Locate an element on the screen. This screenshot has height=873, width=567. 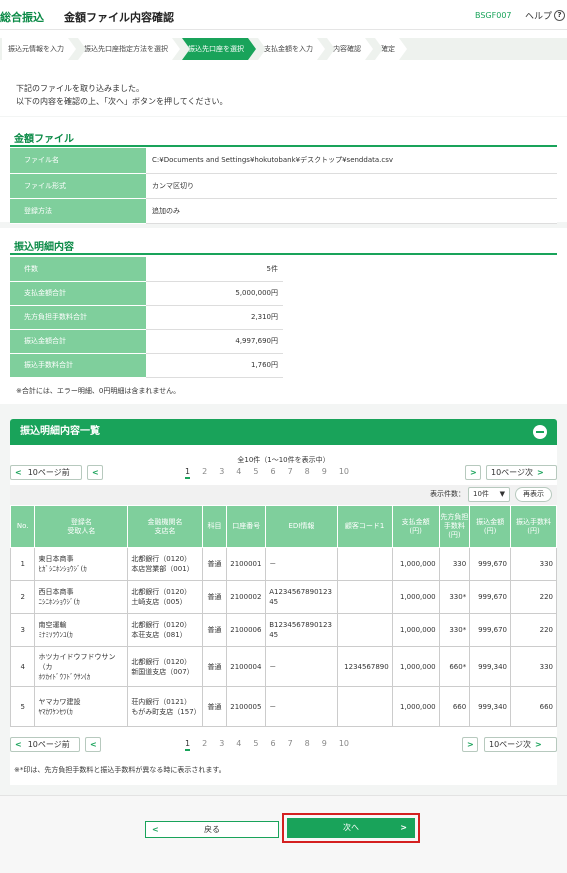
page-1: 1 is located at coordinates (188, 473).